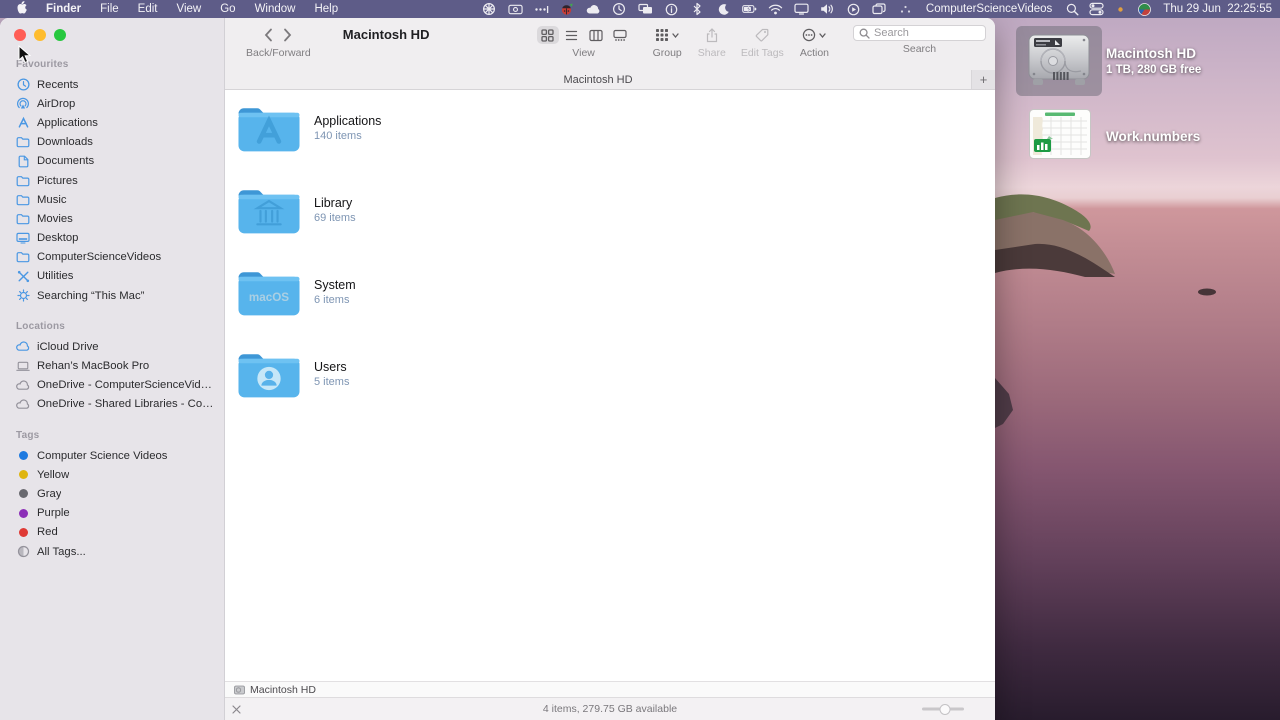 The height and width of the screenshot is (720, 1280). What do you see at coordinates (55, 218) in the screenshot?
I see `sidebar-item-label: Movies` at bounding box center [55, 218].